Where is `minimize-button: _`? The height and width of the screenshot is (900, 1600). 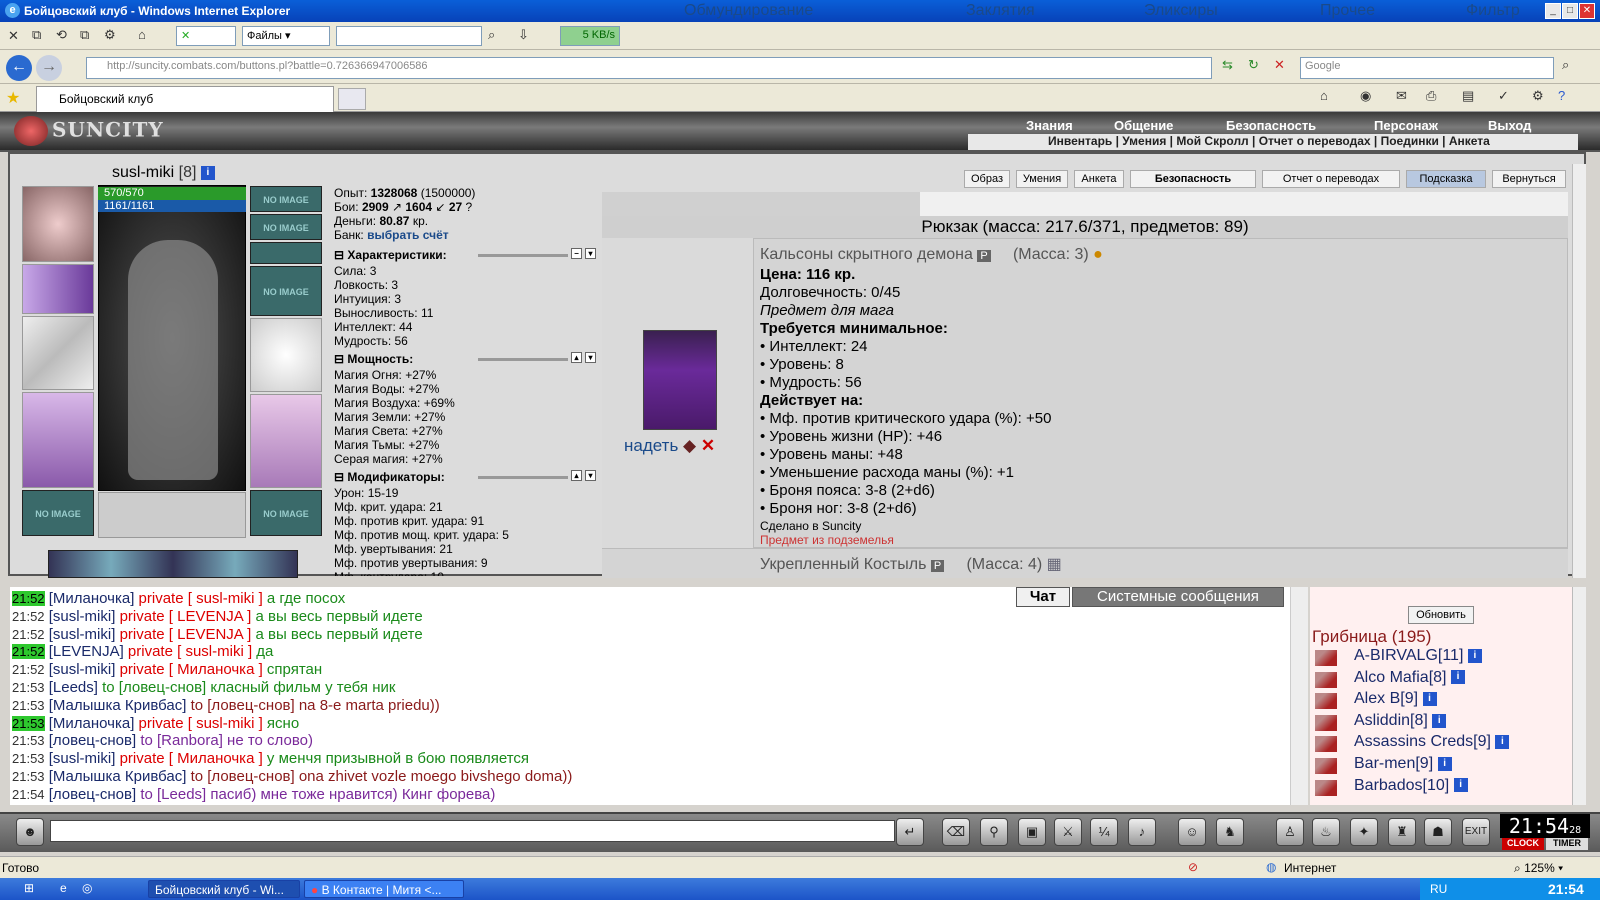 minimize-button: _ is located at coordinates (1553, 11).